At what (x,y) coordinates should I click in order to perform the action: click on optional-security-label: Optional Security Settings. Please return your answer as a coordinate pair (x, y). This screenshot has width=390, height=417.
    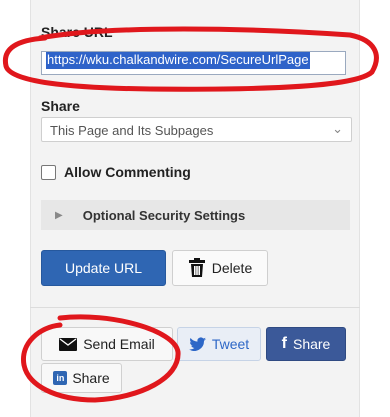
    Looking at the image, I should click on (164, 215).